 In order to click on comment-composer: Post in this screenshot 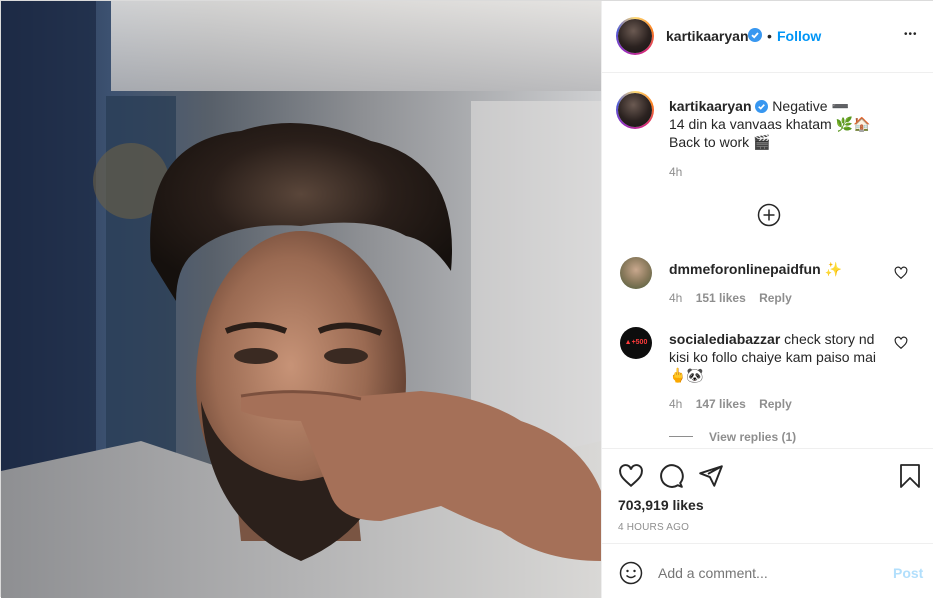, I will do `click(767, 570)`.